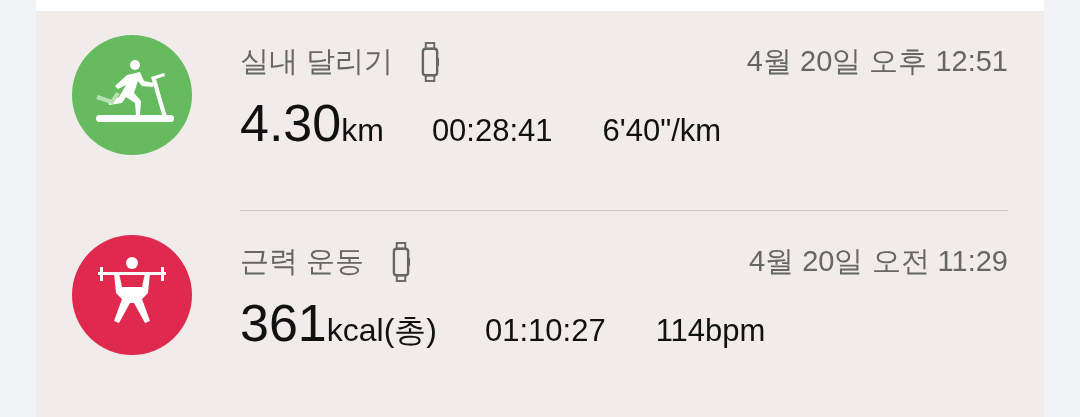  Describe the element at coordinates (362, 130) in the screenshot. I see `unit-label: km` at that location.